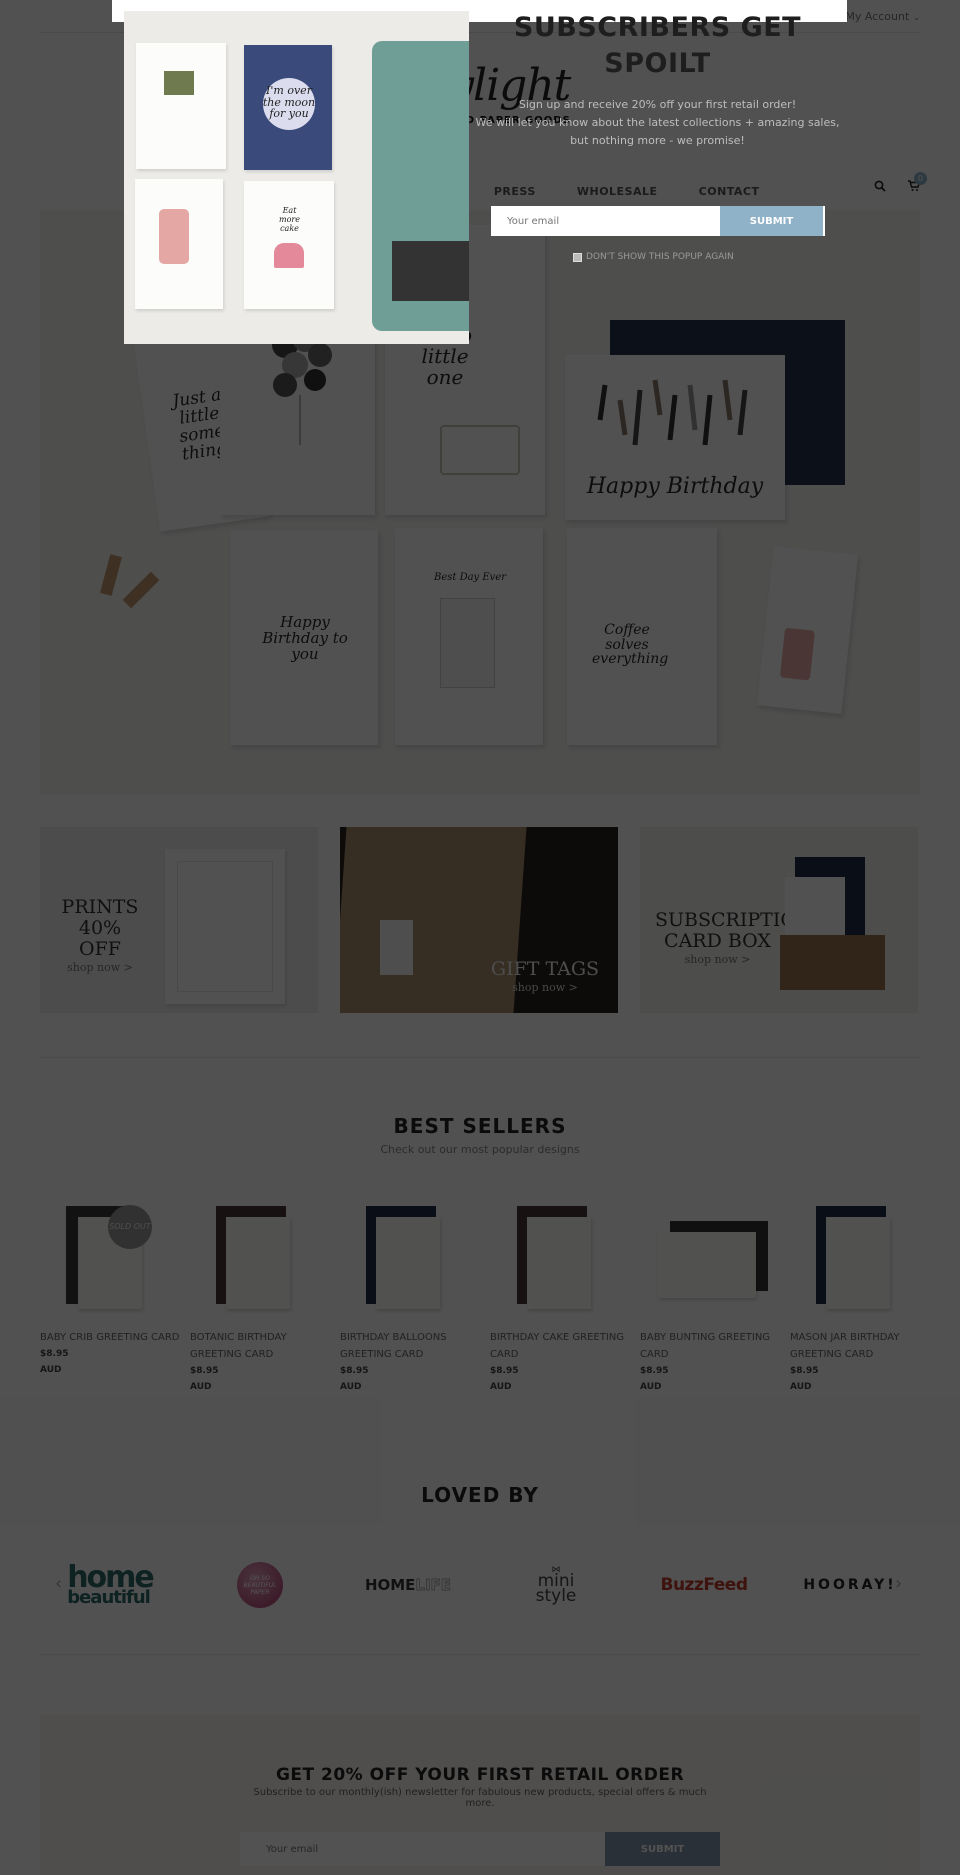  Describe the element at coordinates (289, 219) in the screenshot. I see `cake-card-text: Eat more cake` at that location.